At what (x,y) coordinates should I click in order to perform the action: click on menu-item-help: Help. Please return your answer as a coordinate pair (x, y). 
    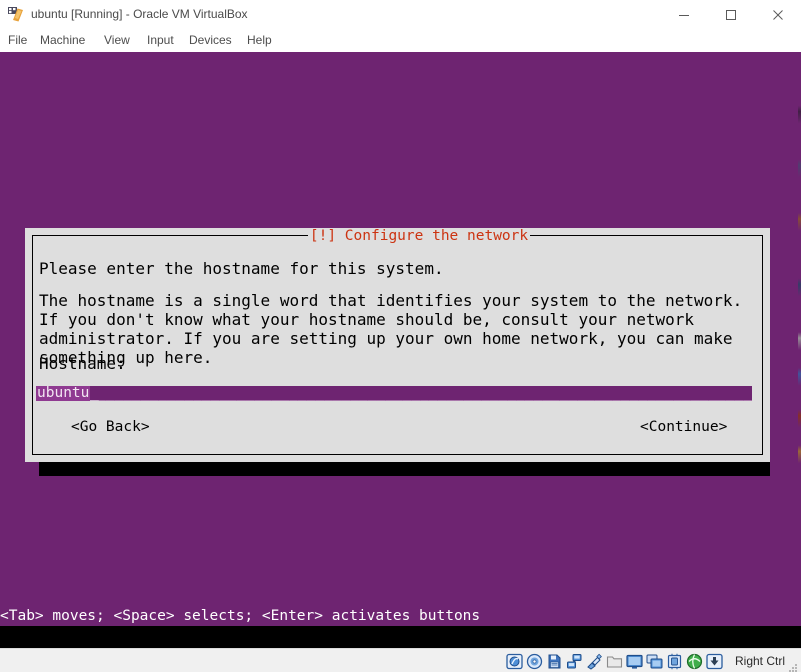
    Looking at the image, I should click on (259, 40).